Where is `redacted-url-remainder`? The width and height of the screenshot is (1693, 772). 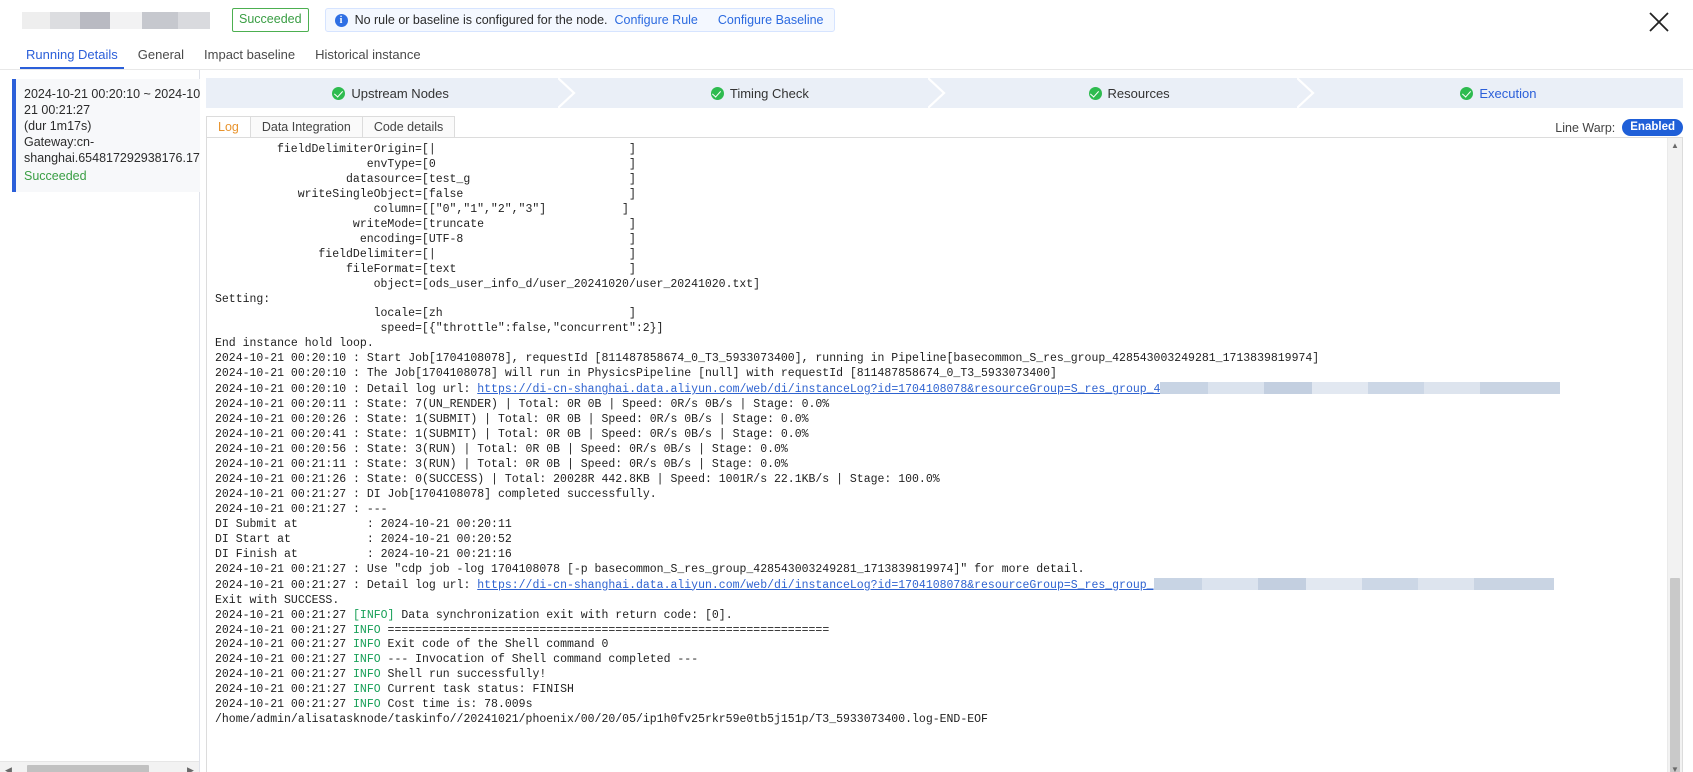 redacted-url-remainder is located at coordinates (1353, 583).